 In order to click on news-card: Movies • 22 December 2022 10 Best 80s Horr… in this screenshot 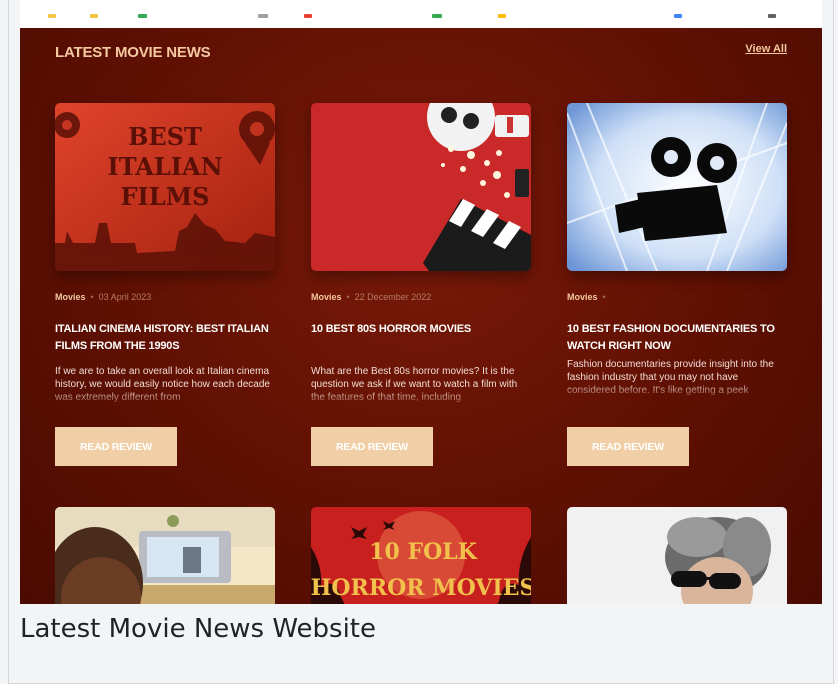, I will do `click(421, 284)`.